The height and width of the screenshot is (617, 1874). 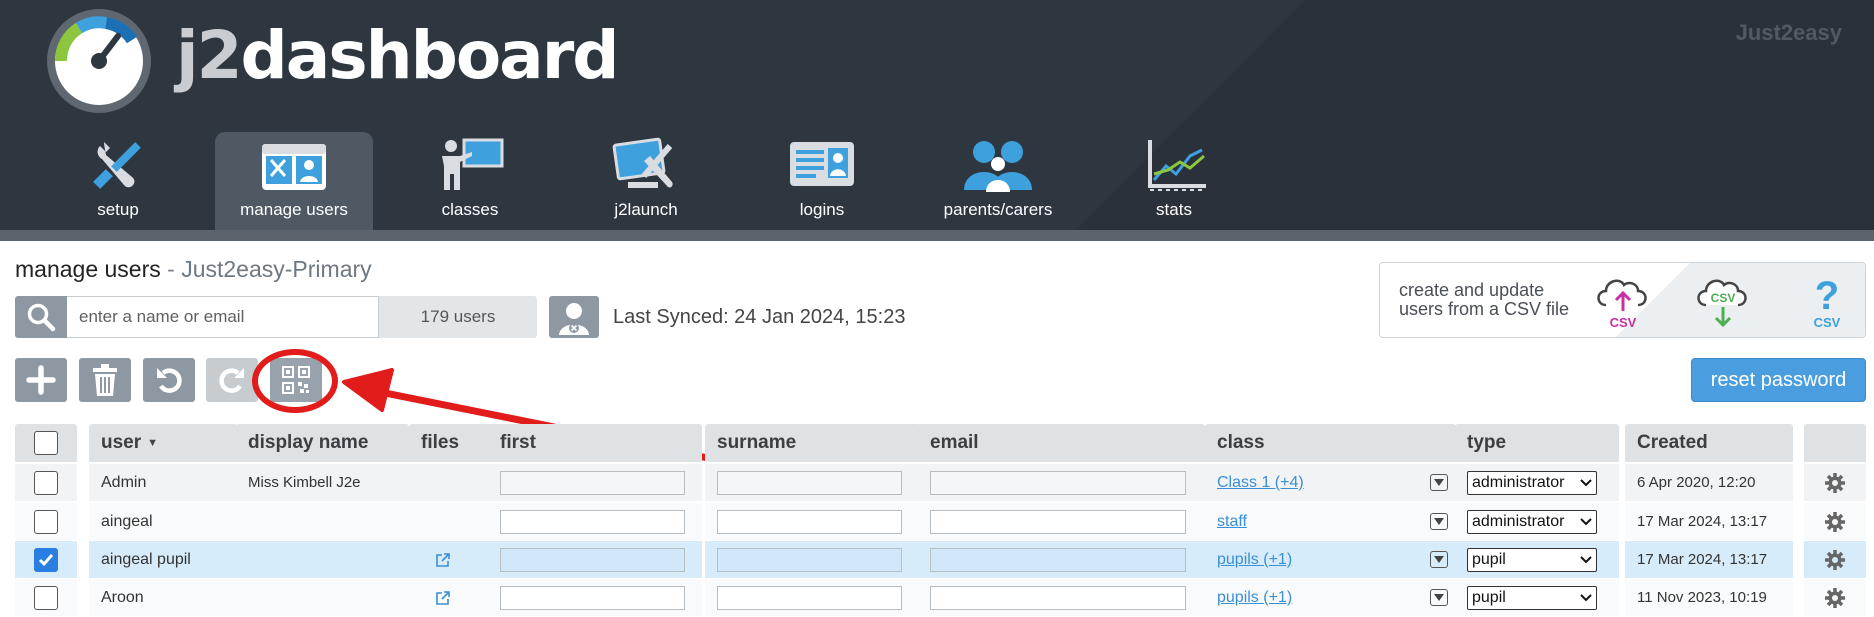 I want to click on search-input, so click(x=223, y=317).